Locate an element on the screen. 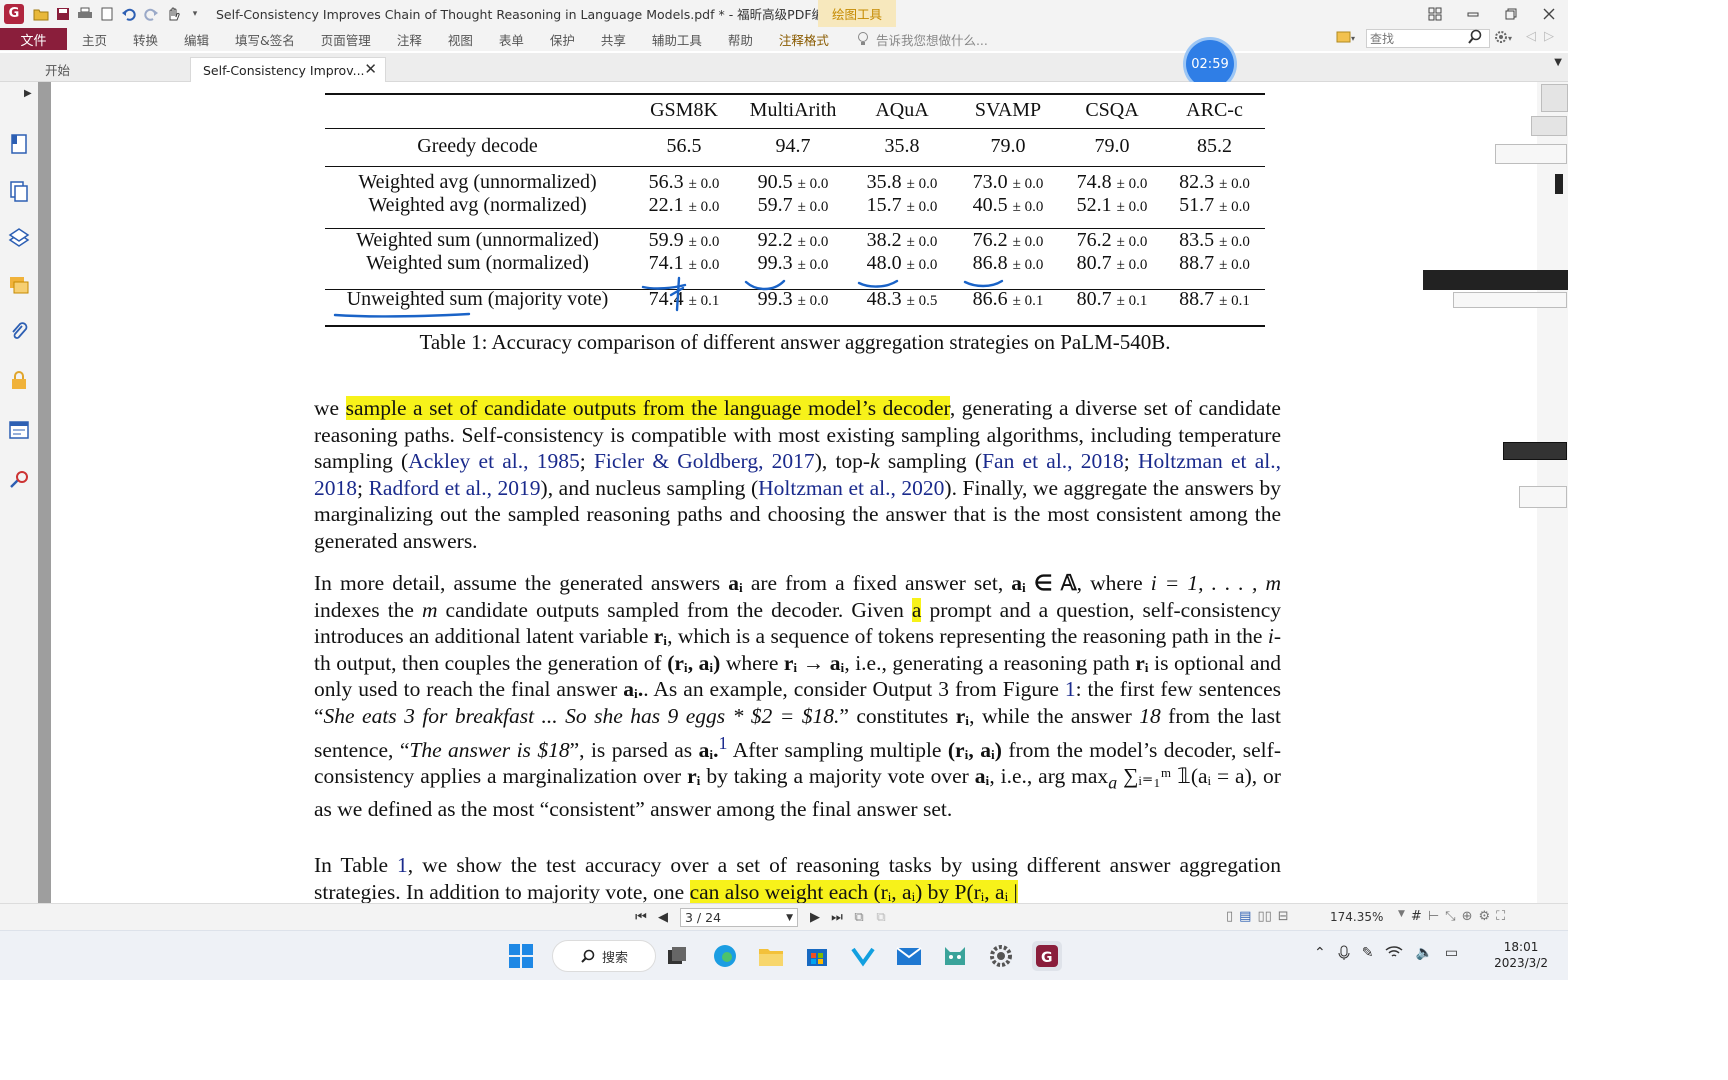  layout-grid-icon is located at coordinates (1435, 13).